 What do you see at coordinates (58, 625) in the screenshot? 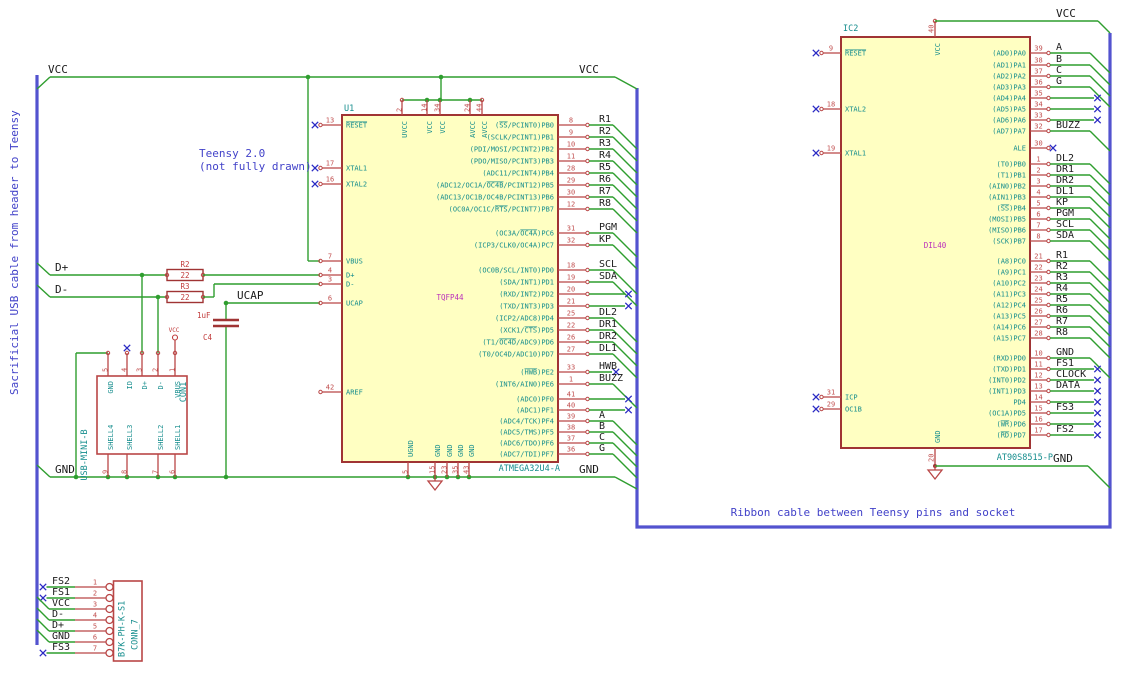
I see `net-label-D+: D+` at bounding box center [58, 625].